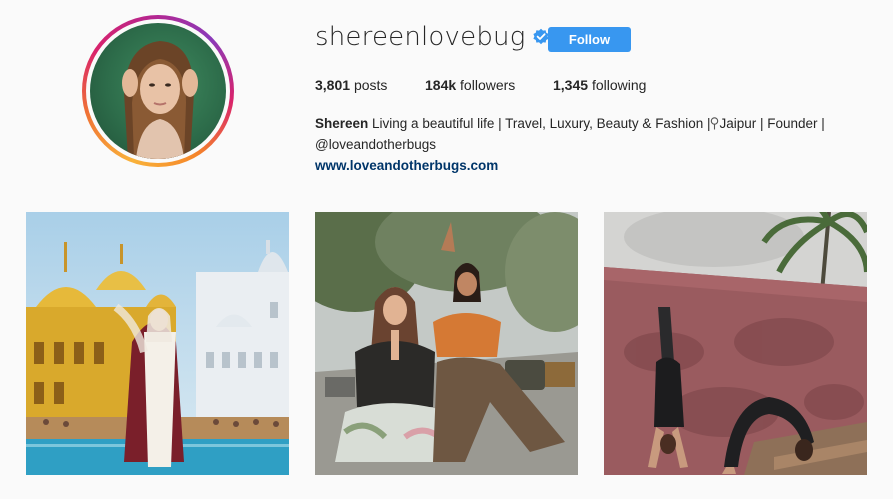 The width and height of the screenshot is (893, 499). Describe the element at coordinates (406, 165) in the screenshot. I see `website-link: www.loveandotherbugs.com` at that location.